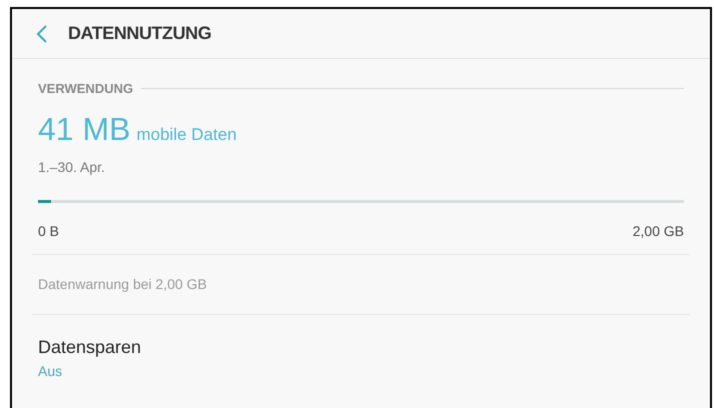 The height and width of the screenshot is (408, 714). I want to click on usage-period: 1.–30. Apr., so click(72, 167).